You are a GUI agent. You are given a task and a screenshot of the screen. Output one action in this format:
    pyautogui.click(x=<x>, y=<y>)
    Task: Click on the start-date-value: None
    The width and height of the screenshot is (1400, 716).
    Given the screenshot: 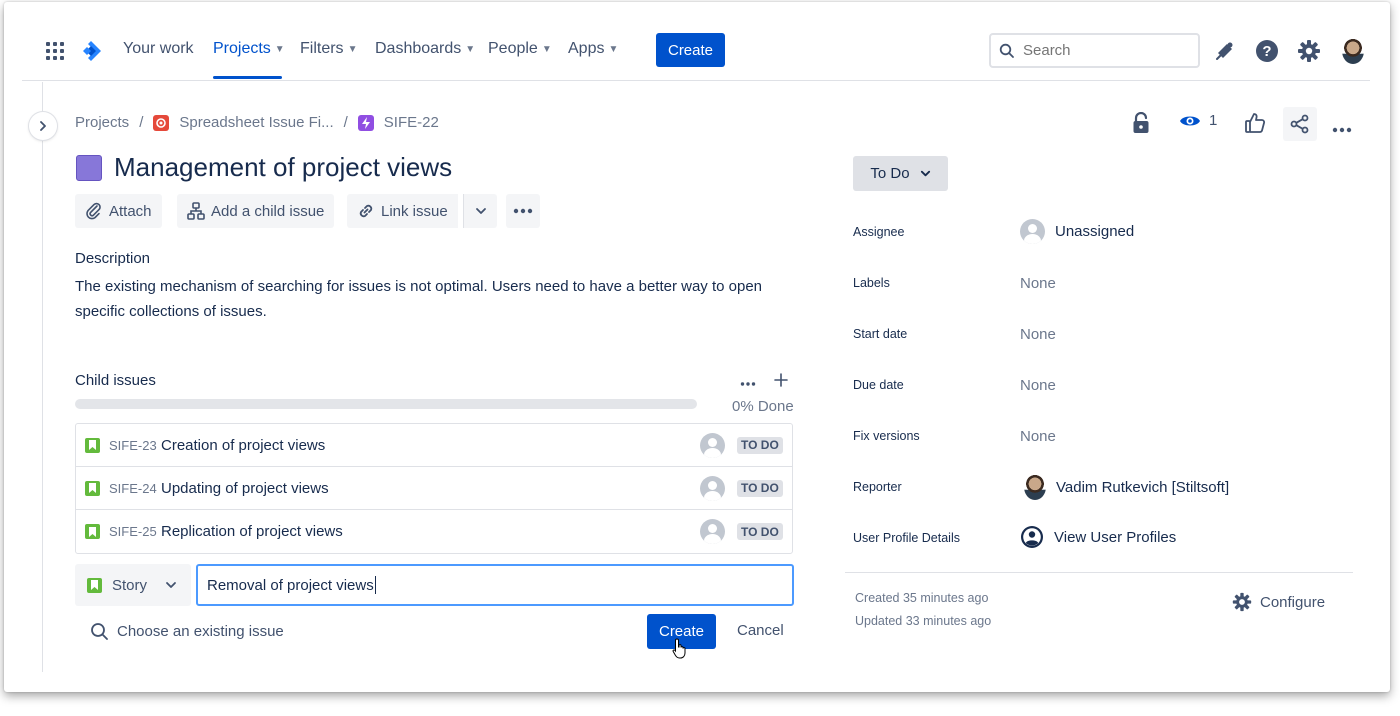 What is the action you would take?
    pyautogui.click(x=1038, y=334)
    